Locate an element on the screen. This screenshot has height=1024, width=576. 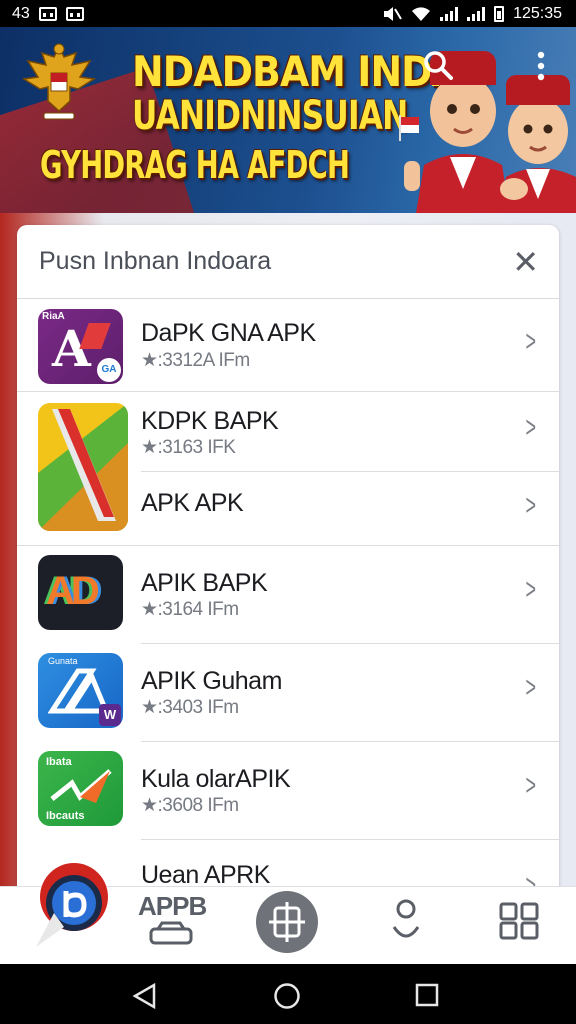
app-meta: ★:3163 IFK is located at coordinates (188, 447).